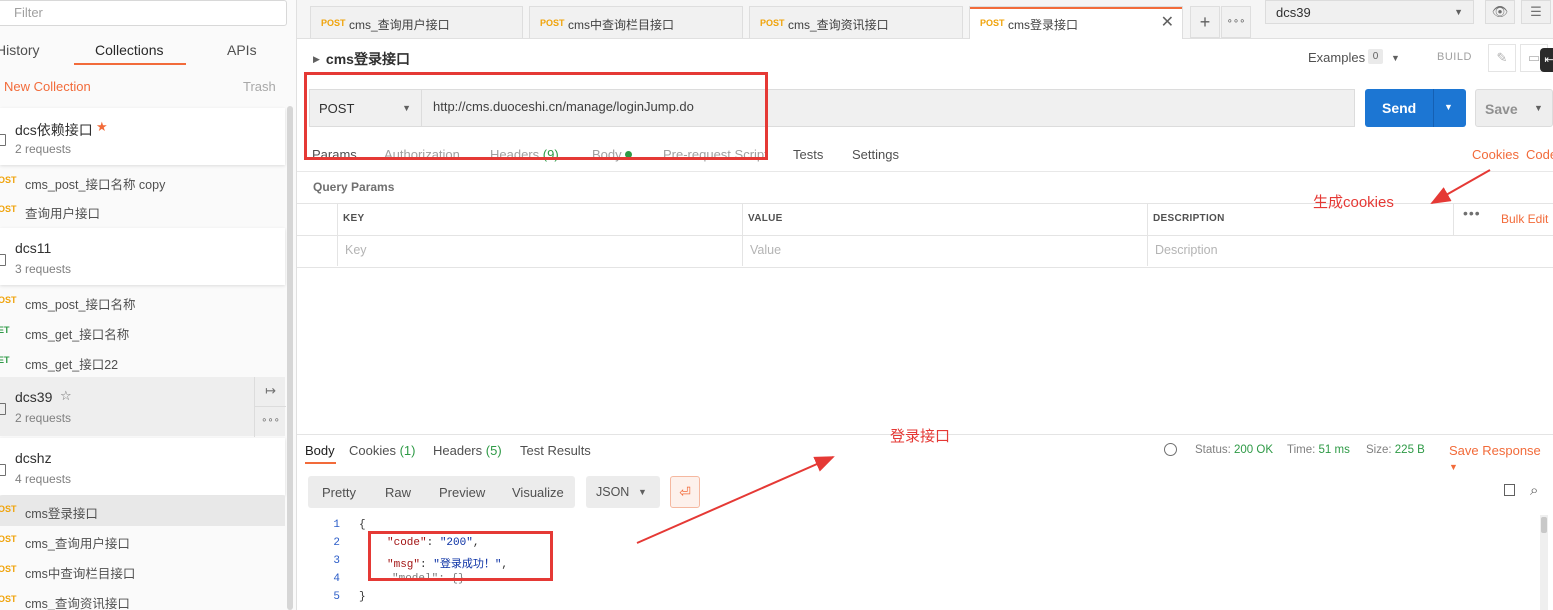  I want to click on collection-dcs-dep: dcs依赖接口 ★ 2 requests, so click(142, 136).